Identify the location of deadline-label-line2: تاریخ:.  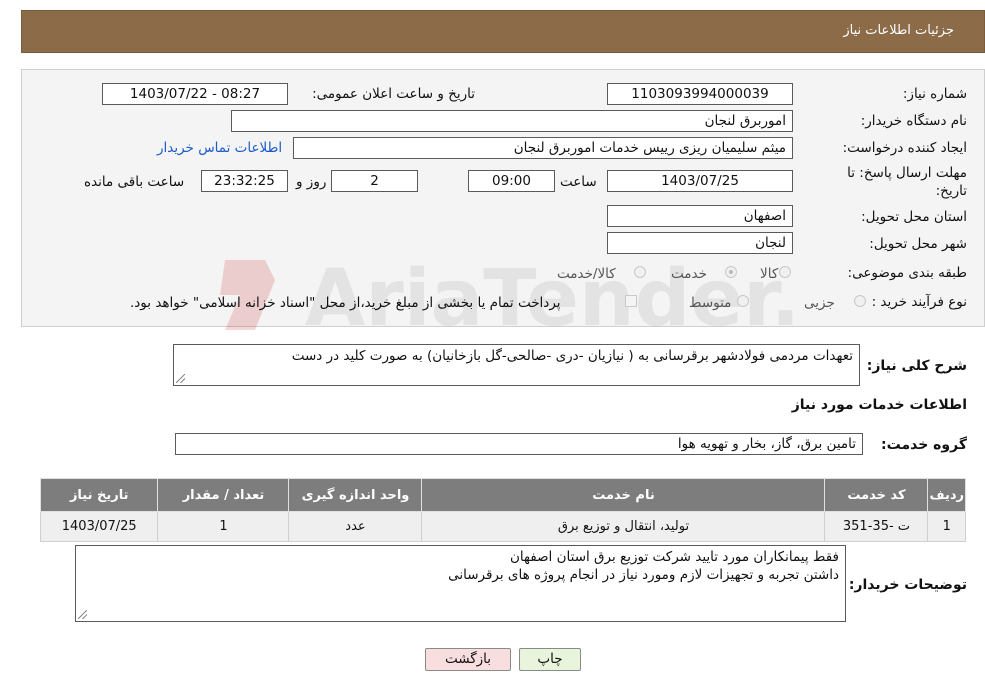
(951, 191).